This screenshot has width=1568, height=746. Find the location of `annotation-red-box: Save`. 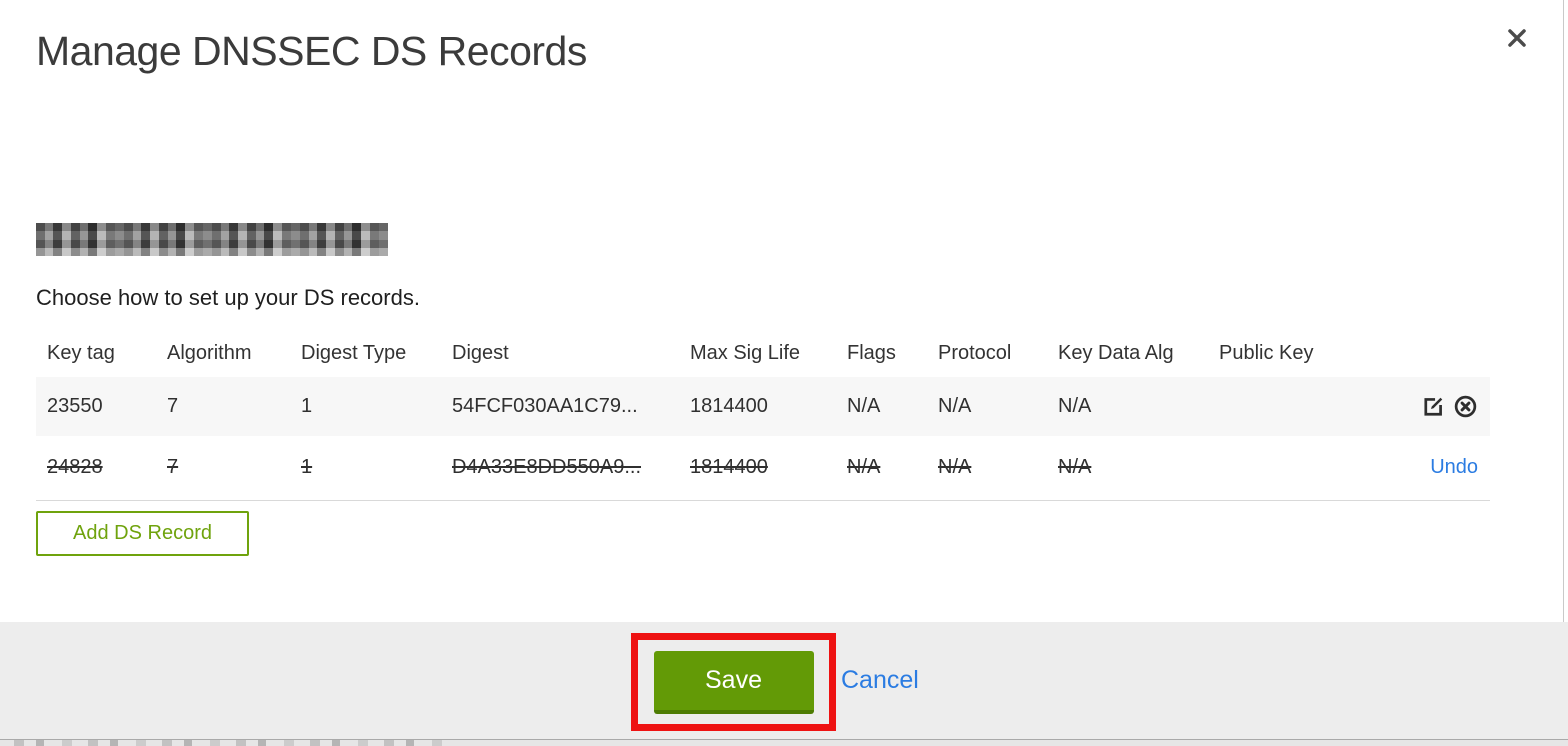

annotation-red-box: Save is located at coordinates (733, 682).